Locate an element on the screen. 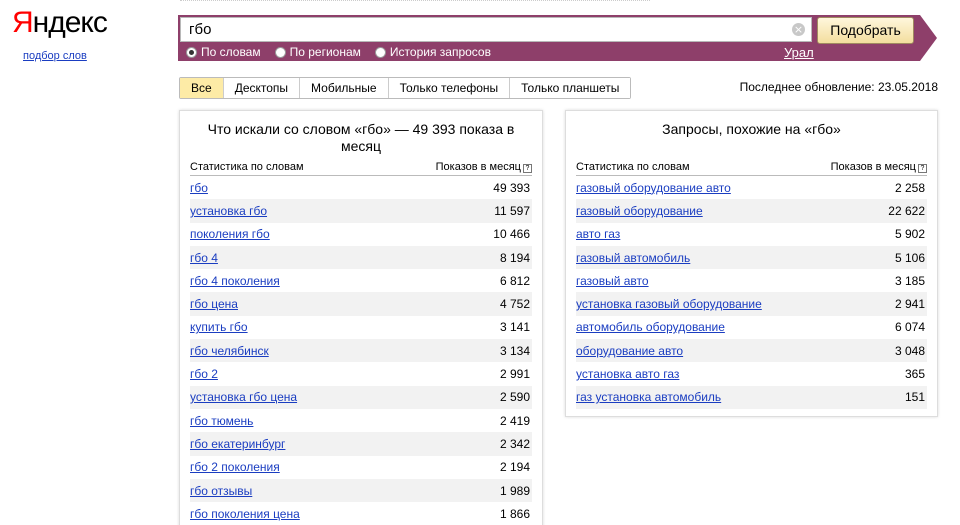 The image size is (960, 525). table-row: поколения гбо 10 466 is located at coordinates (361, 234).